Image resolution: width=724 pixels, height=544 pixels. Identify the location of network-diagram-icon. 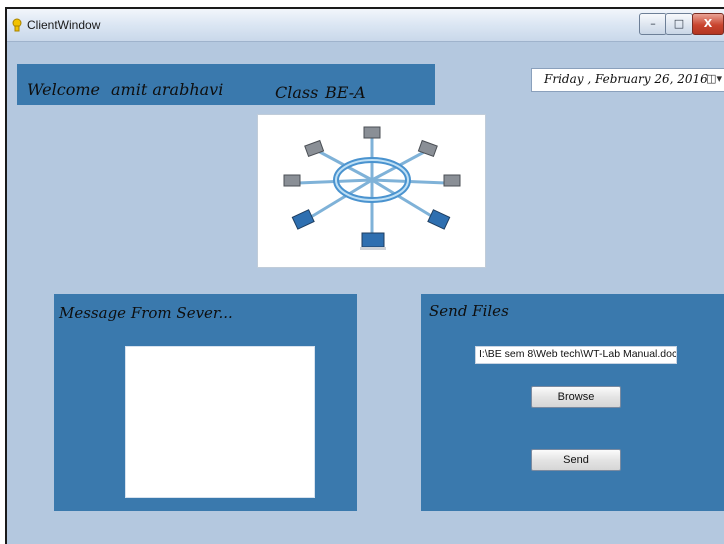
(372, 188).